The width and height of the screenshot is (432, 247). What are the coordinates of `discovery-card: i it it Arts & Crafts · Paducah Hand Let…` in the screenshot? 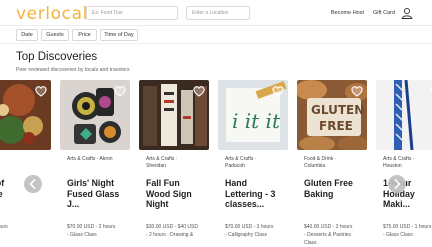 It's located at (253, 161).